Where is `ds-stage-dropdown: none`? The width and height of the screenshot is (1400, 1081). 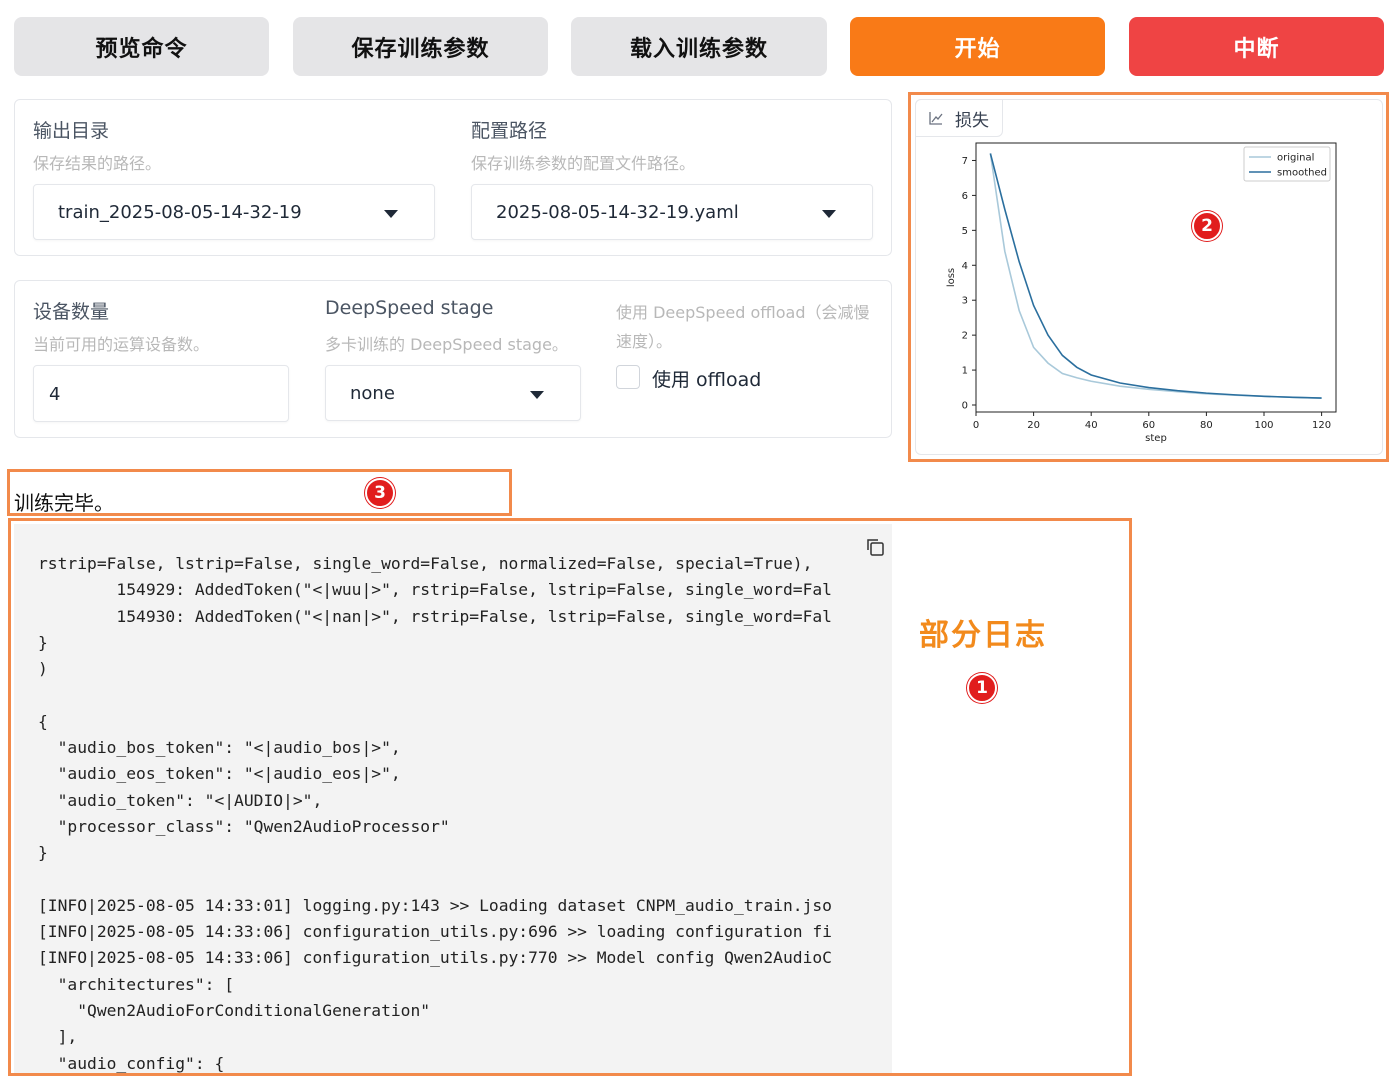
ds-stage-dropdown: none is located at coordinates (453, 393).